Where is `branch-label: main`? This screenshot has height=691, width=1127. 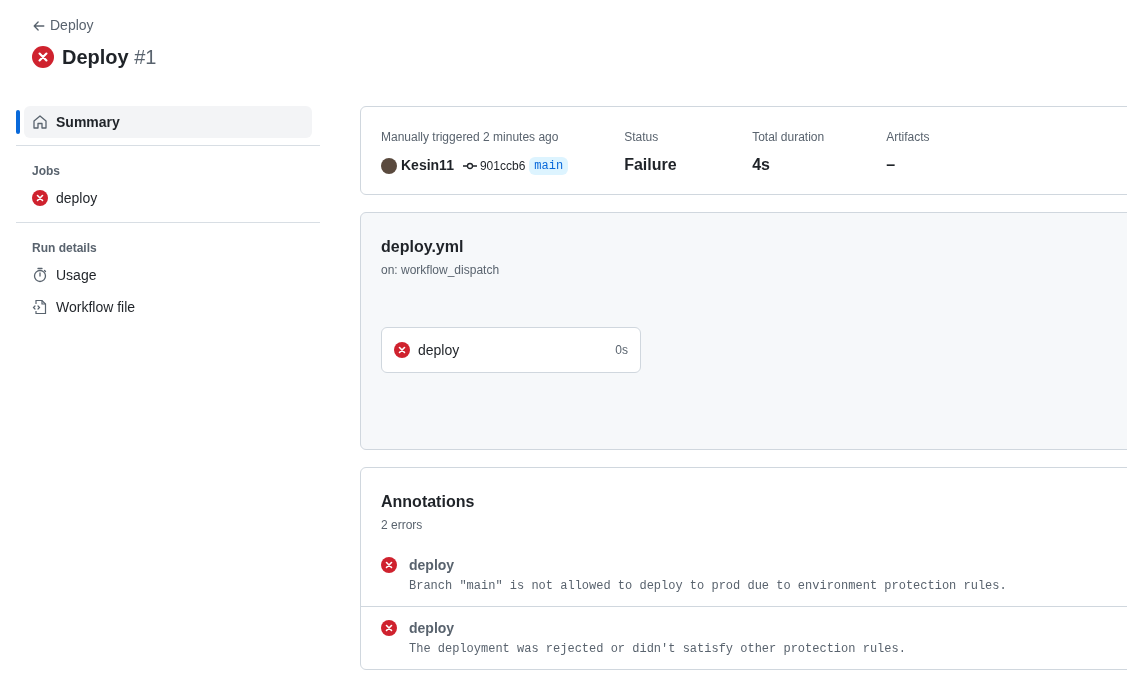
branch-label: main is located at coordinates (549, 165).